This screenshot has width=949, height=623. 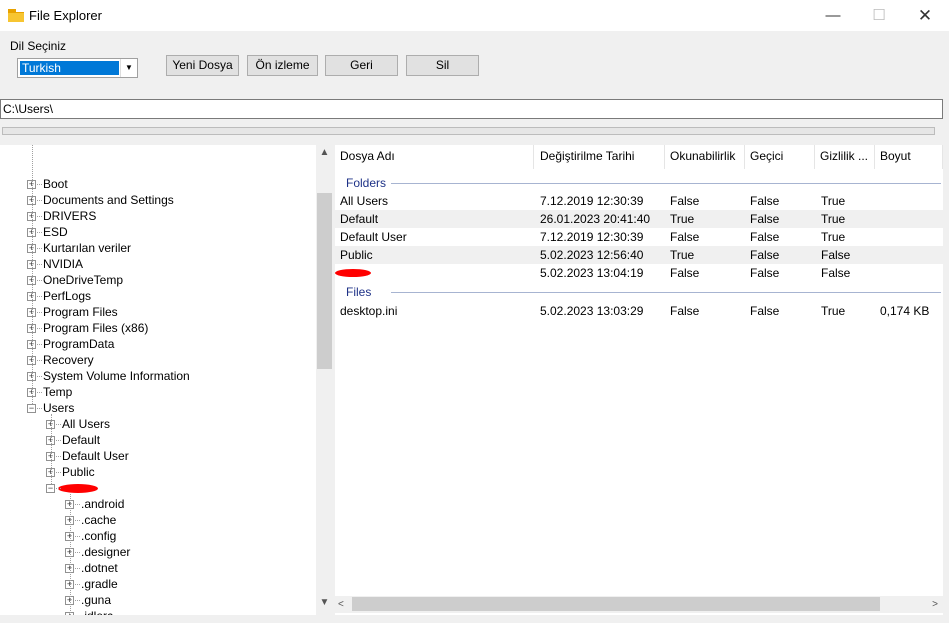 What do you see at coordinates (157, 232) in the screenshot?
I see `tree-item: + ESD` at bounding box center [157, 232].